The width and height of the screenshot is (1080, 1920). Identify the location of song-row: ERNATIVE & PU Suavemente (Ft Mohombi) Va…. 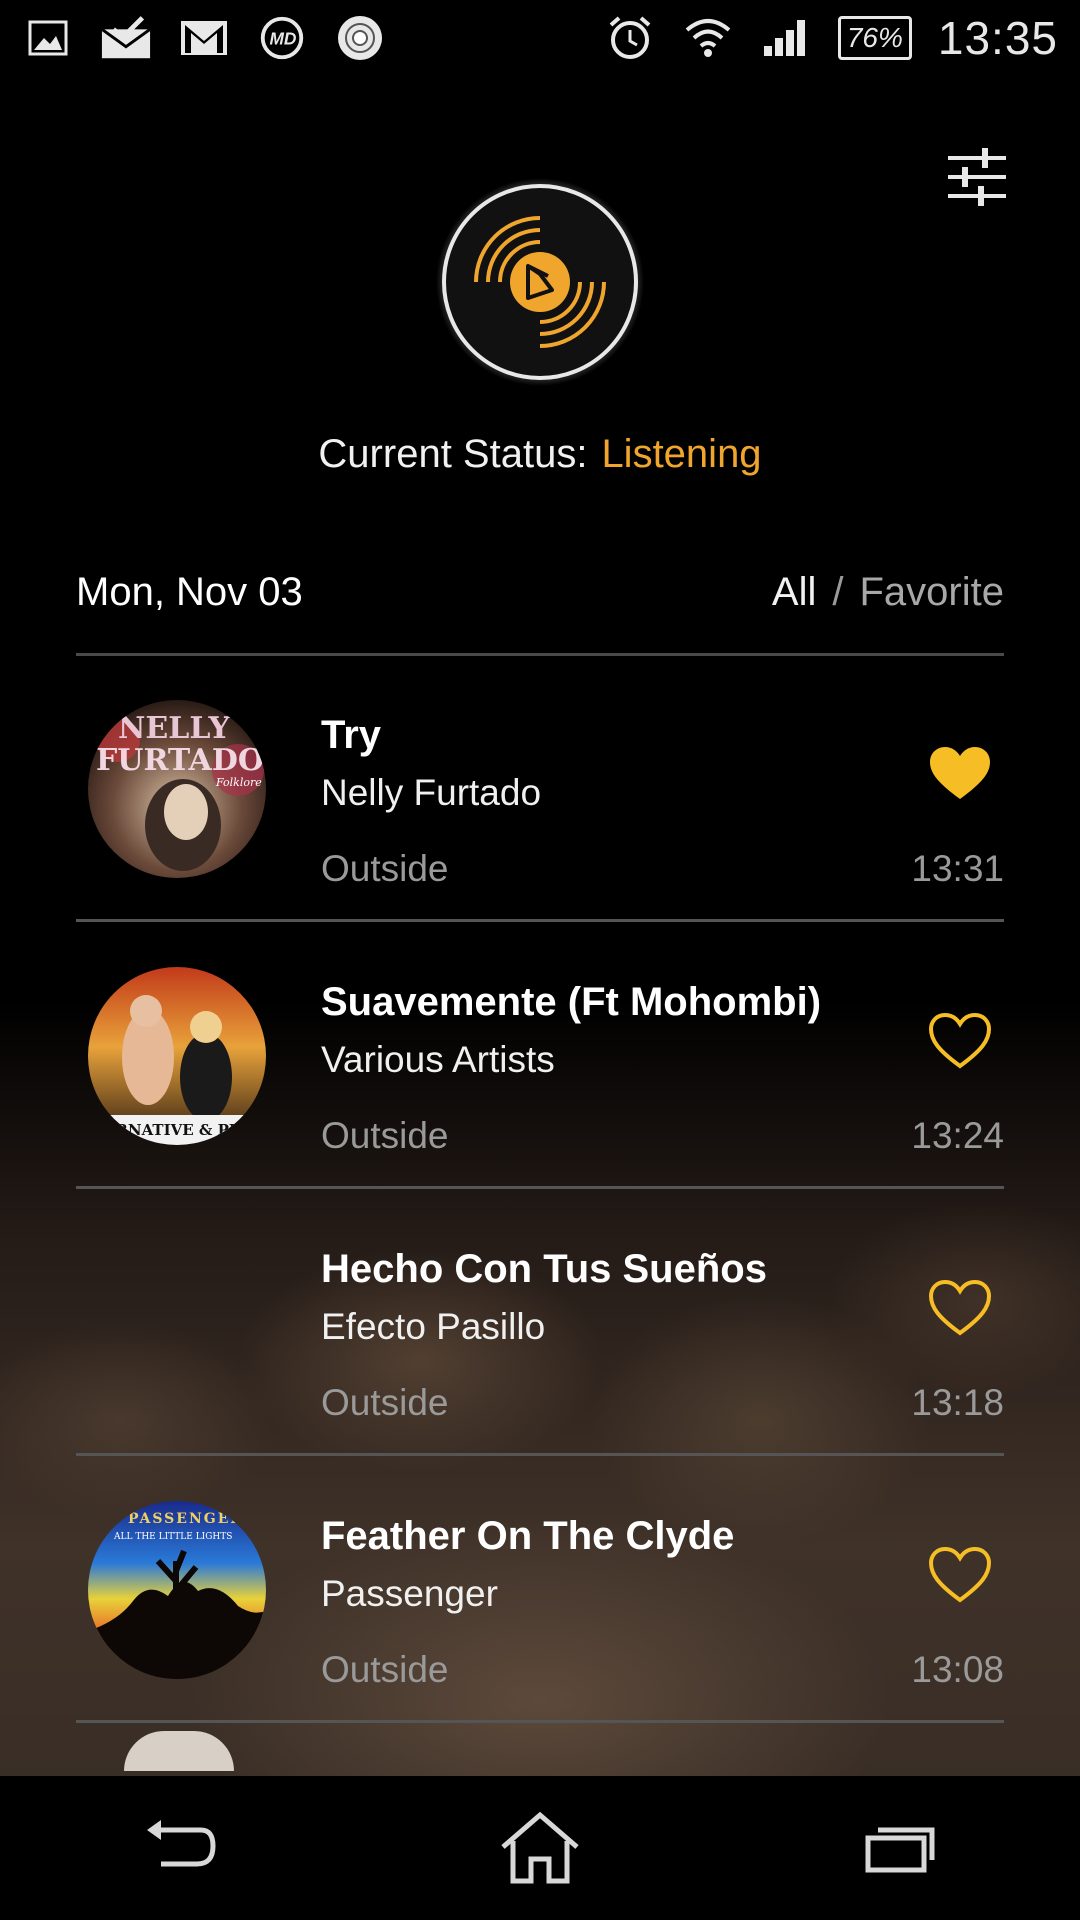
(540, 1055).